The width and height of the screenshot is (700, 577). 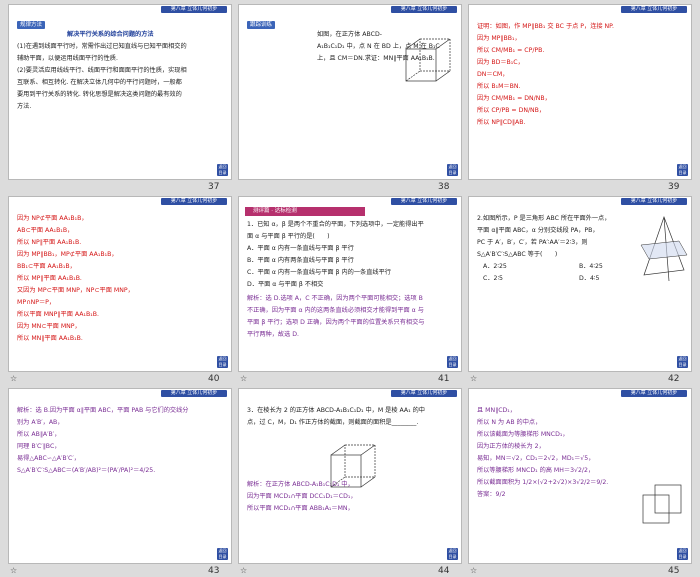 I want to click on slide-text-line: 所以 CM/MB₁ = CP/PB., so click(x=511, y=50).